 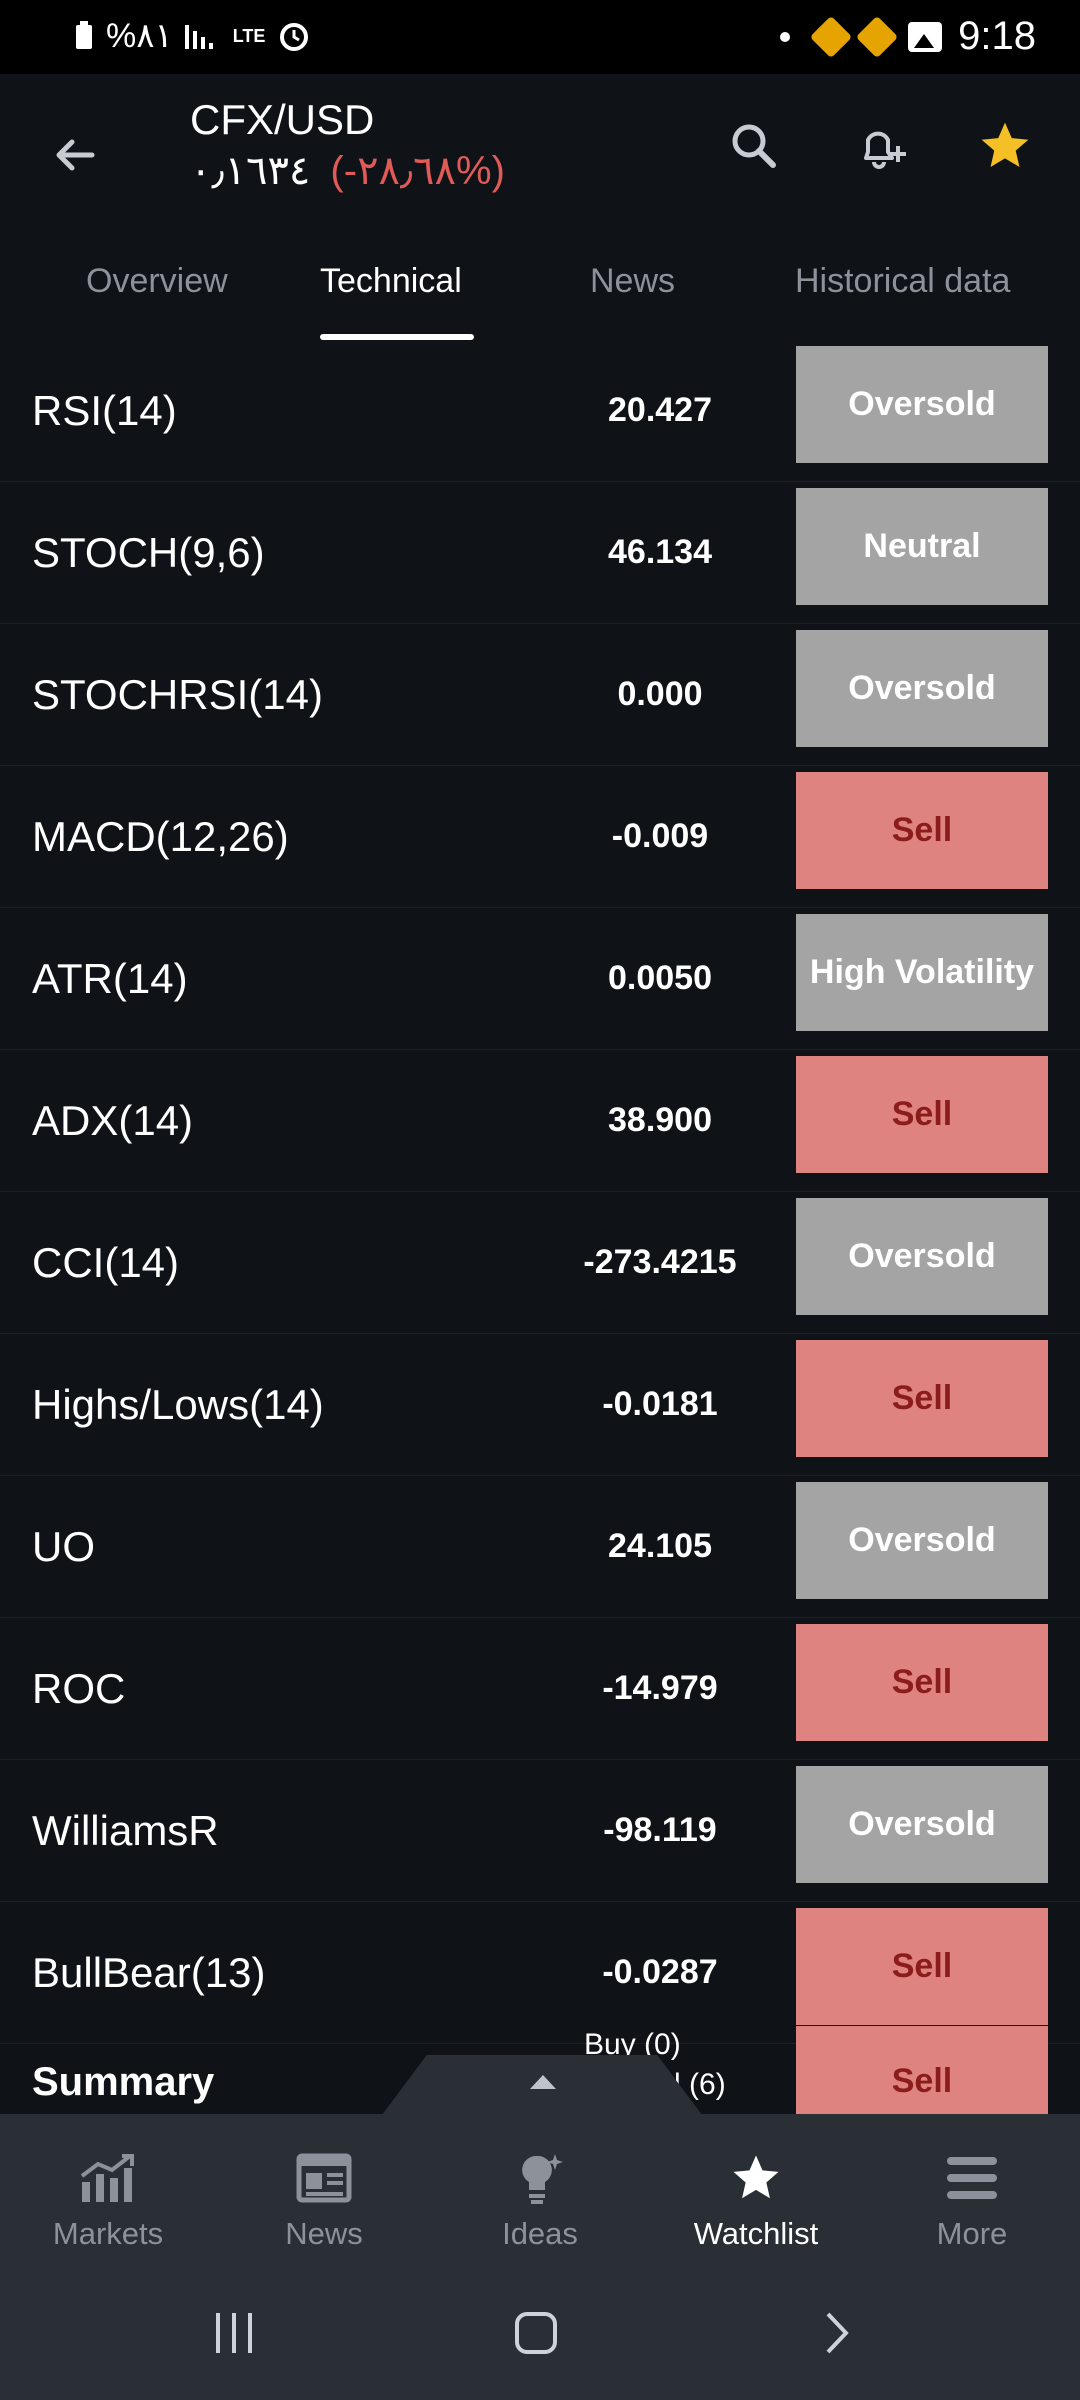 I want to click on indicator-value: -0.0181, so click(x=660, y=1404).